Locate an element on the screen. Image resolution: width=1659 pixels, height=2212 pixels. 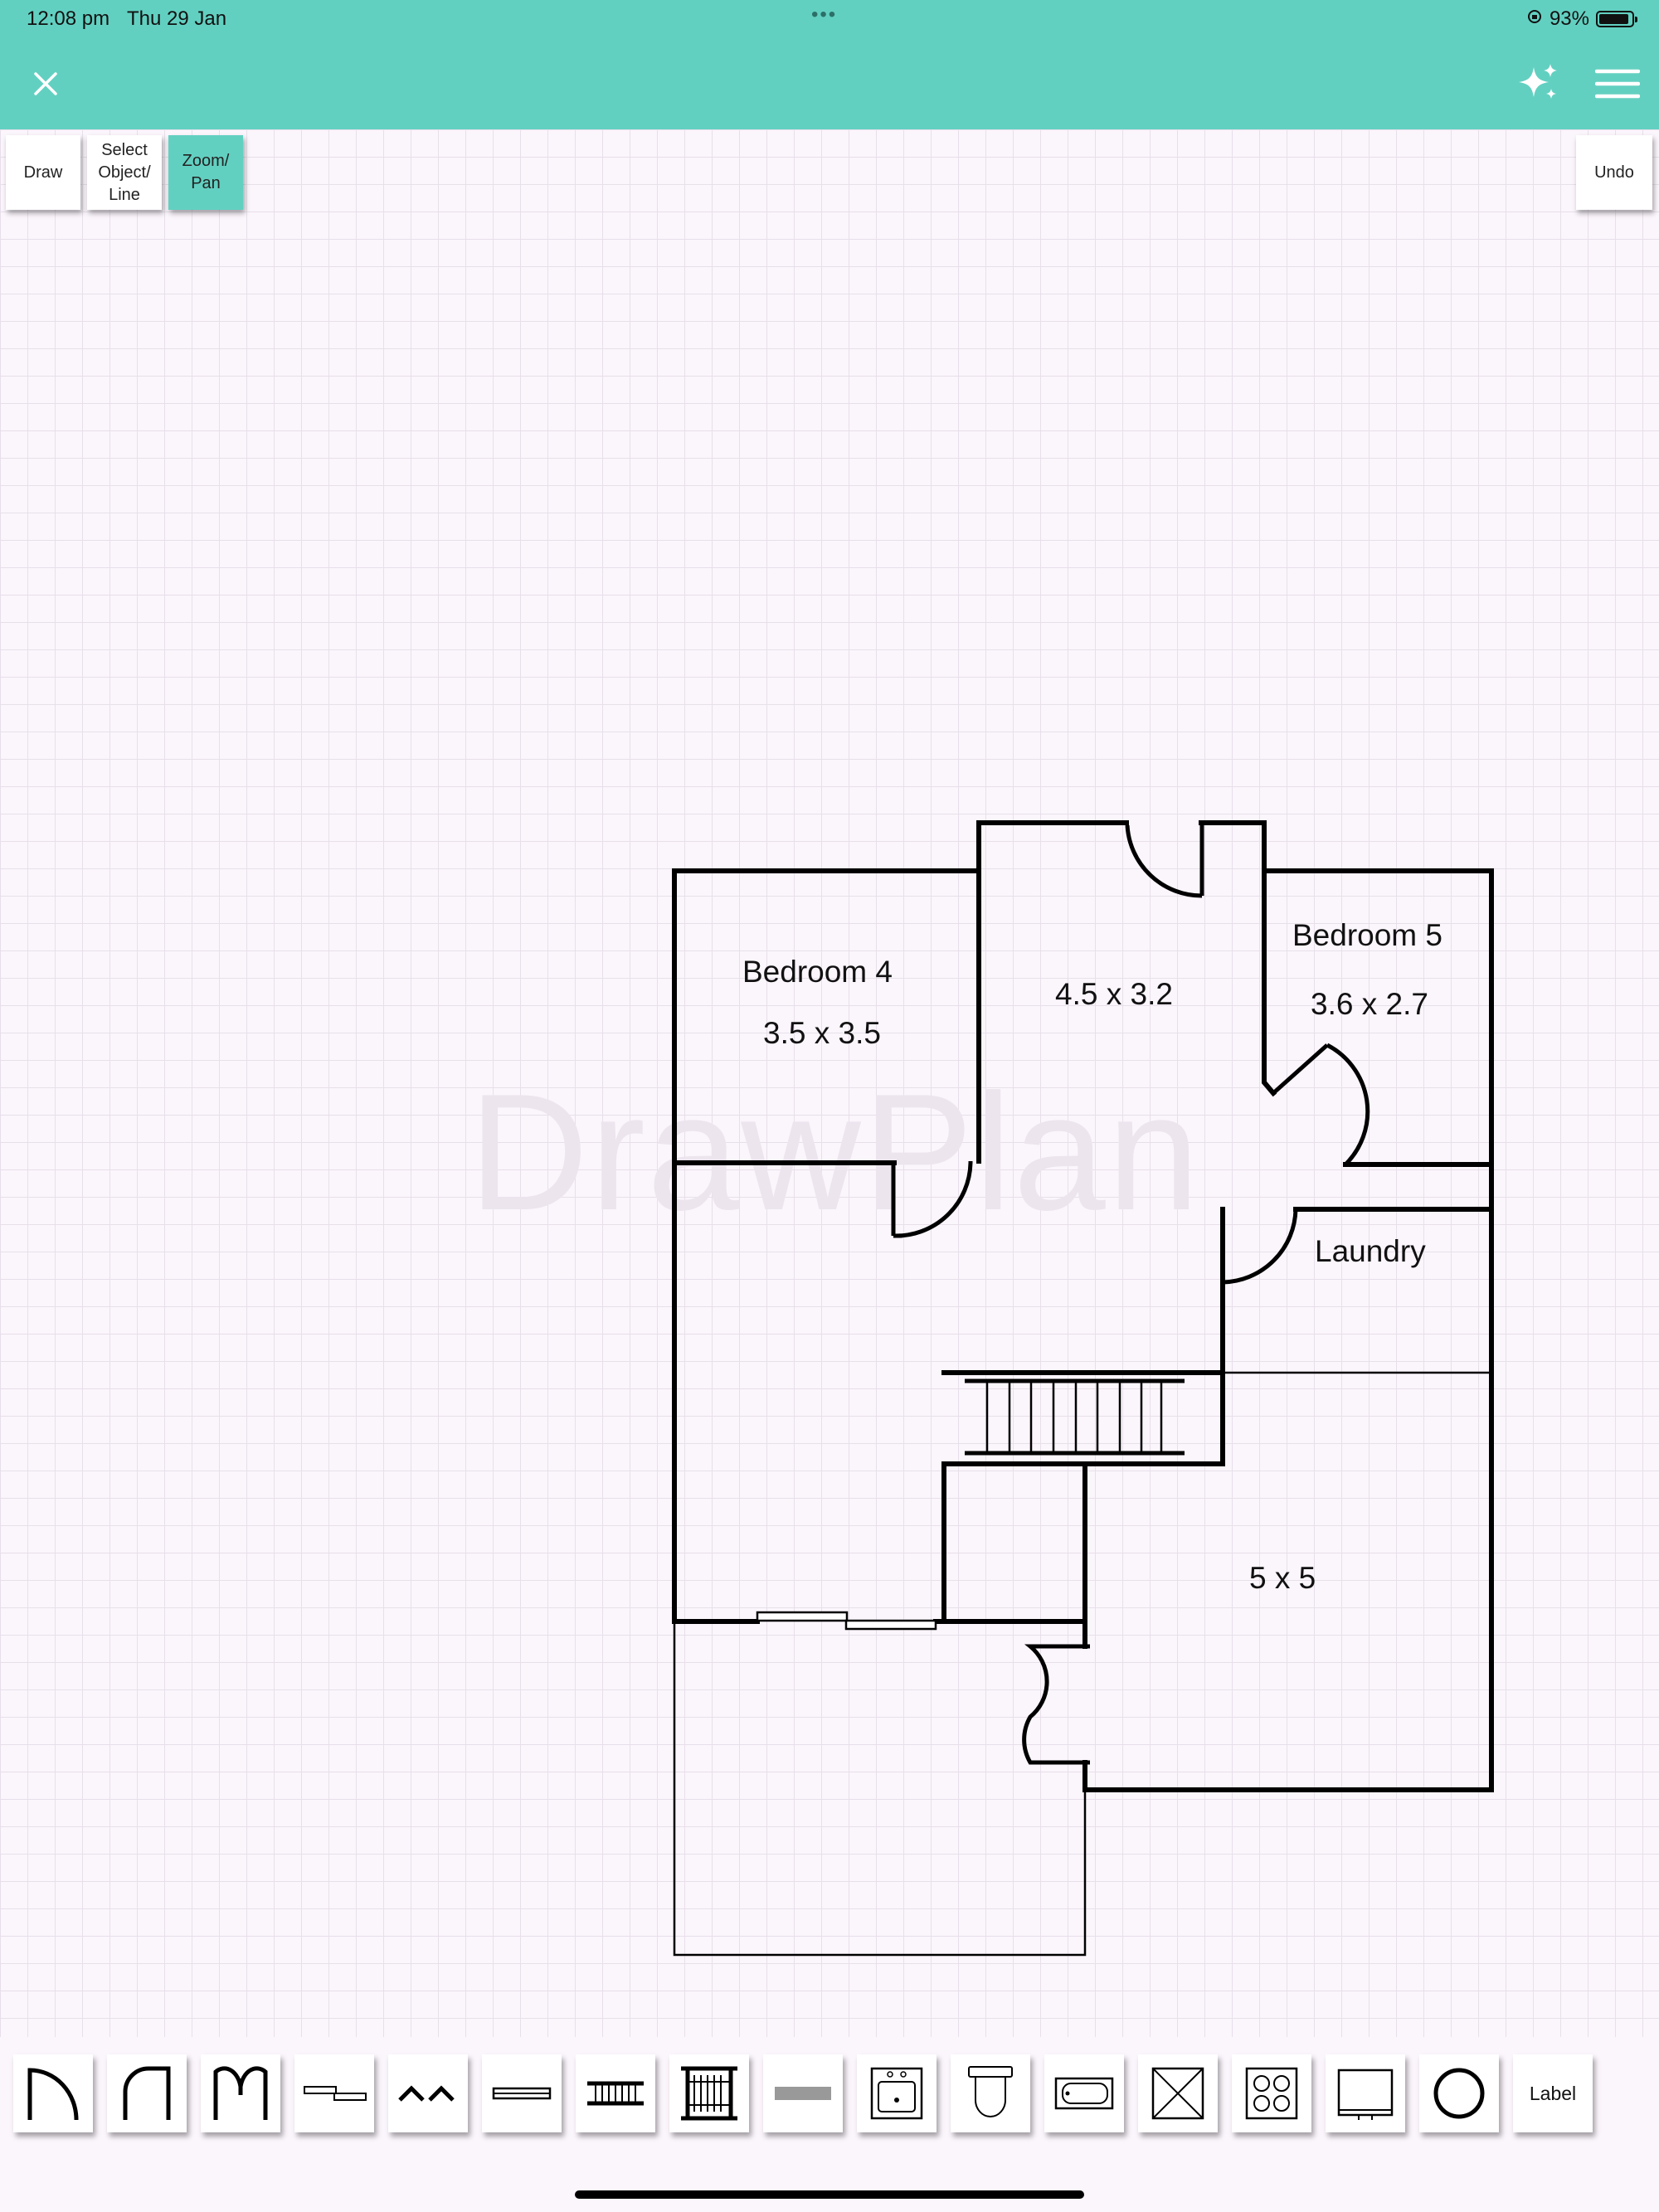
room-size-center: 4.5 x 3.2 is located at coordinates (1114, 994).